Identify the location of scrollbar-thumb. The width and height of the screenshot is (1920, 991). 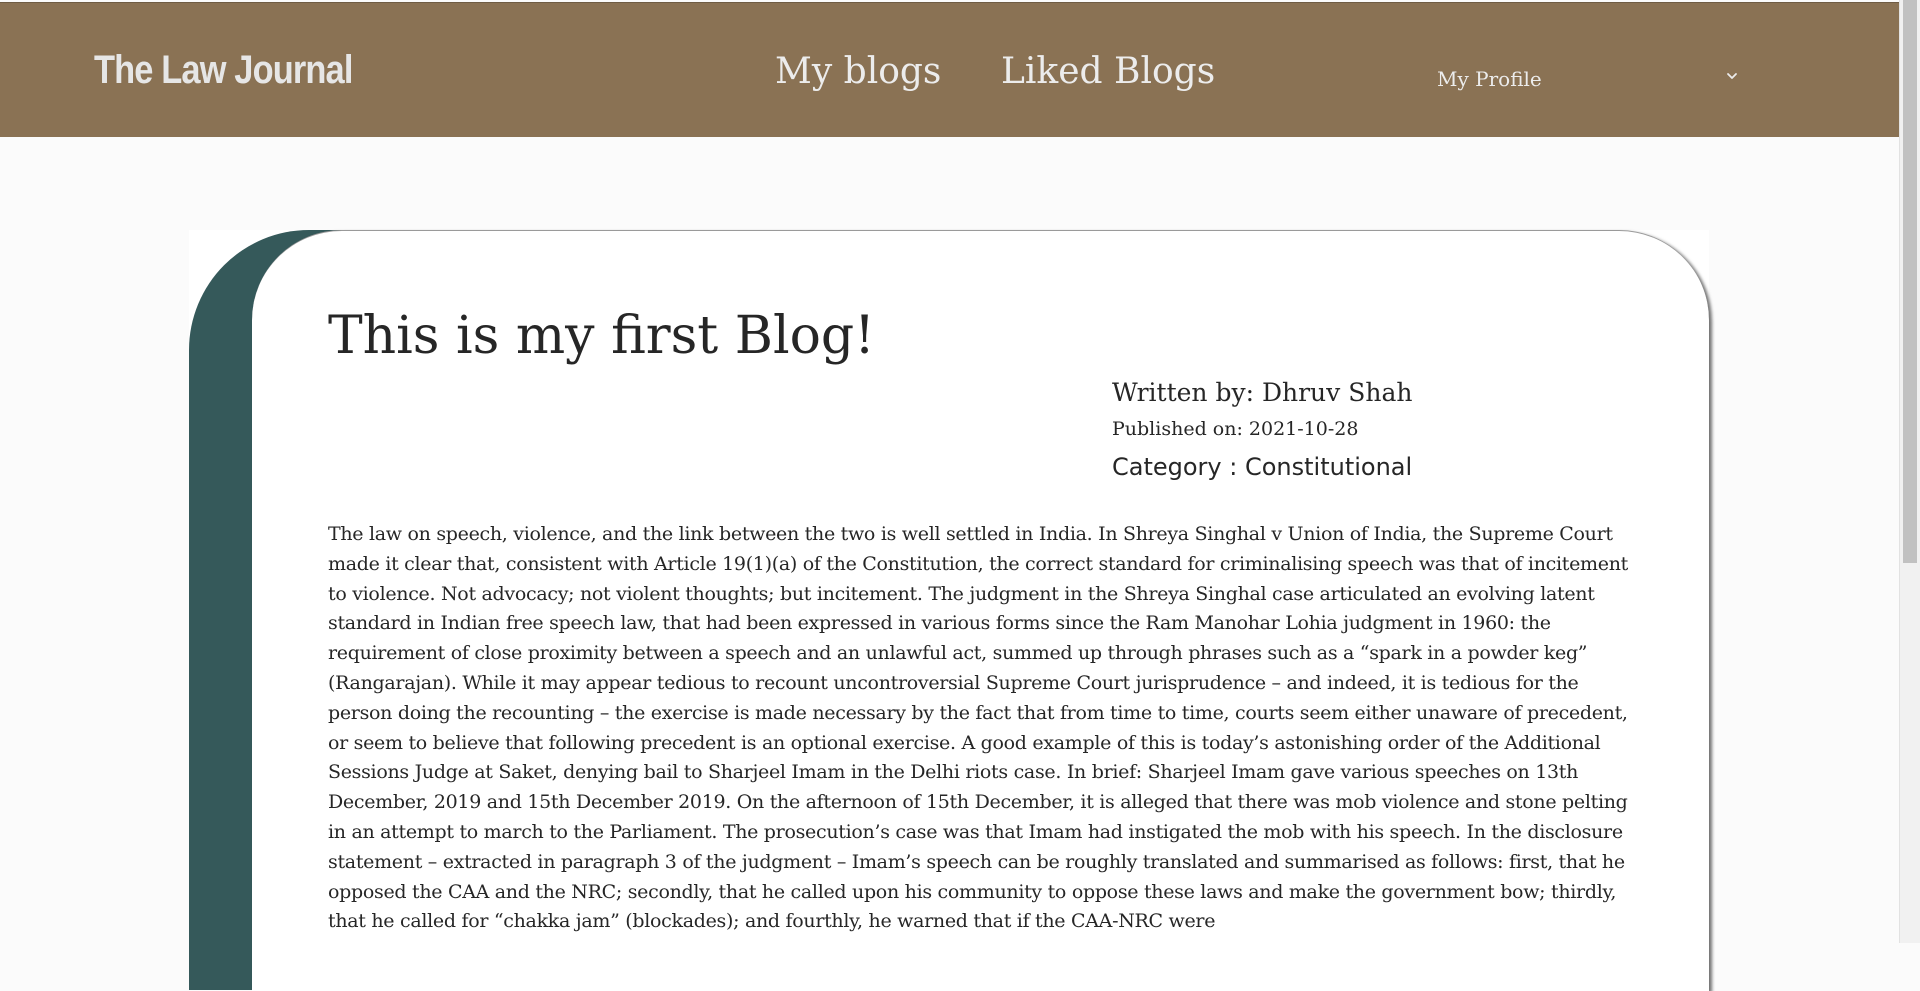
(1910, 281).